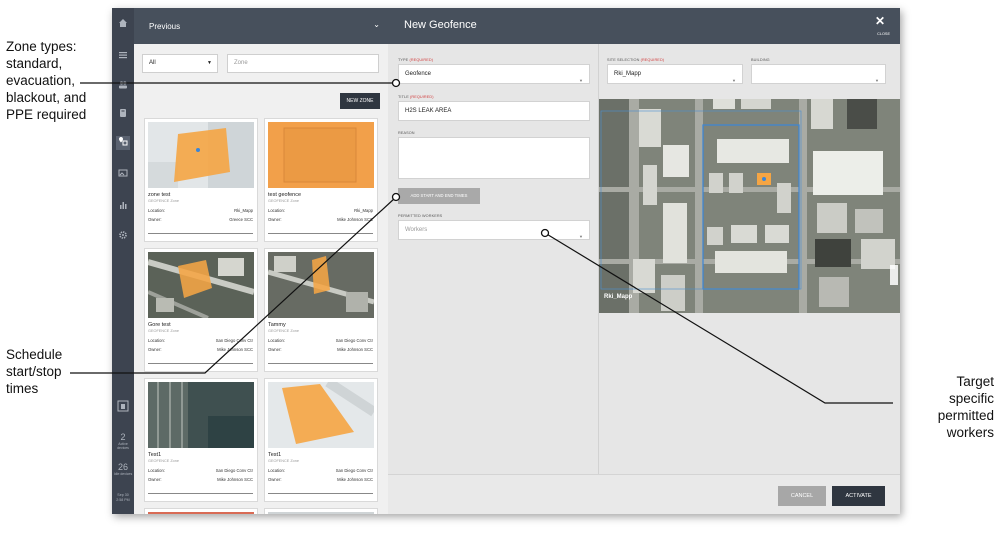  What do you see at coordinates (880, 21) in the screenshot?
I see `close-icon: ✕` at bounding box center [880, 21].